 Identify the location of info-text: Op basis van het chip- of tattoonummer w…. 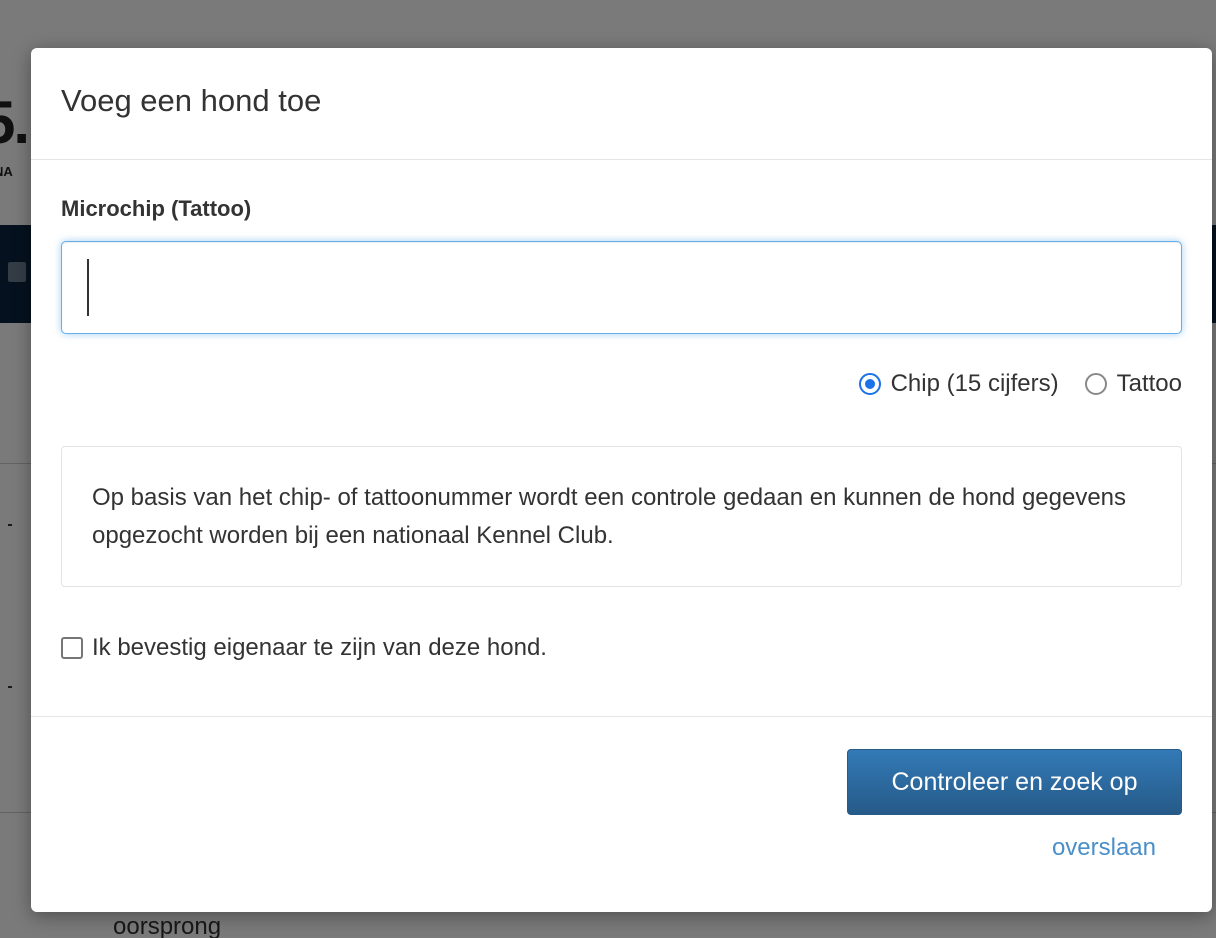
(609, 516).